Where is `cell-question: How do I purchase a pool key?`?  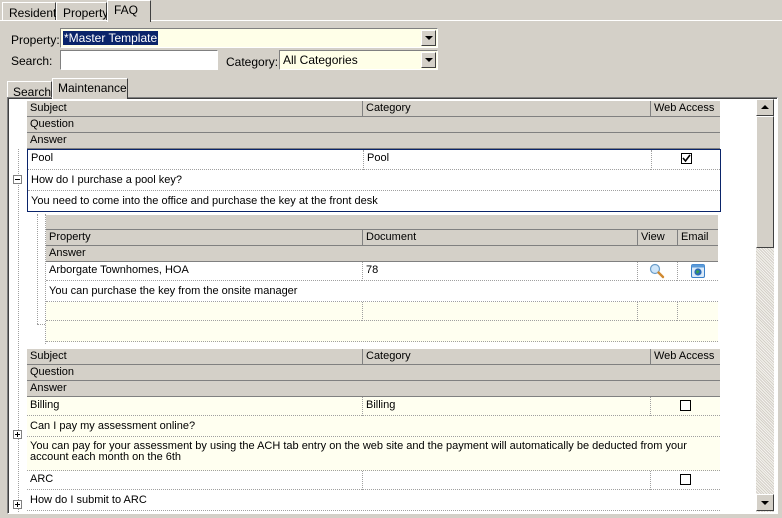
cell-question: How do I purchase a pool key? is located at coordinates (374, 180).